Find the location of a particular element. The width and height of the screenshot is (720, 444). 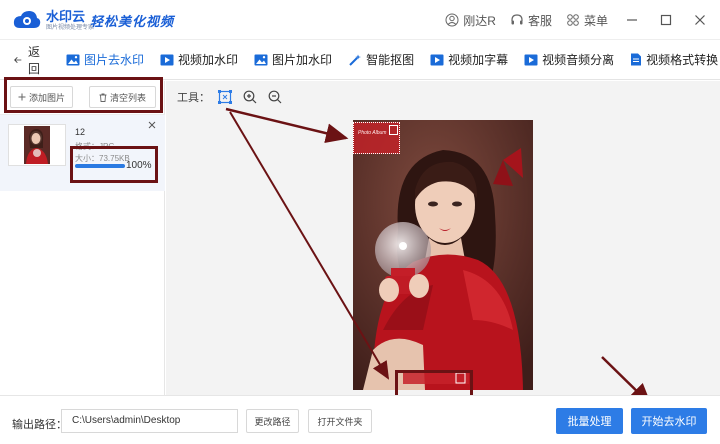

close-button is located at coordinates (700, 20).